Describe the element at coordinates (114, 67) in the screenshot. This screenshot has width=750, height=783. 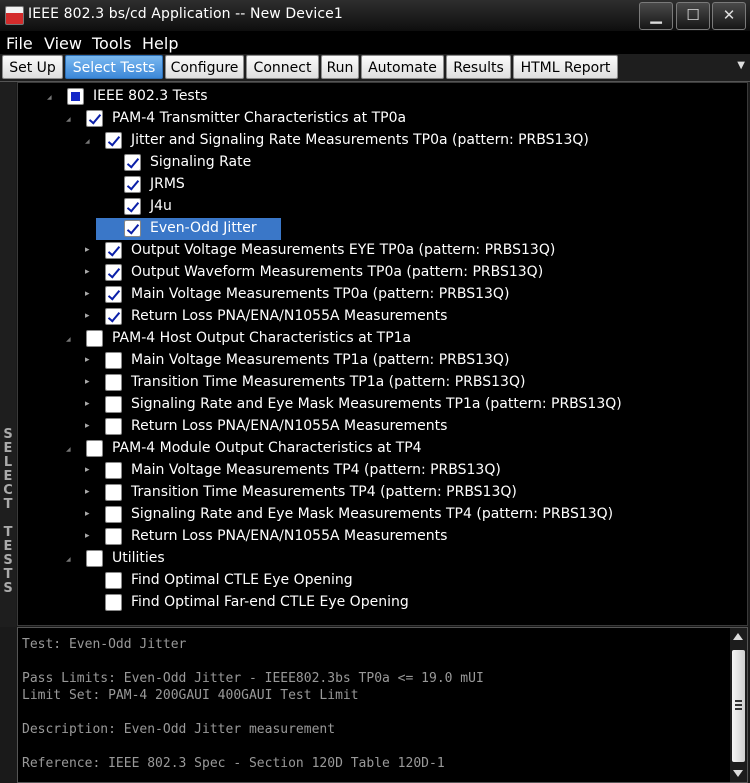
I see `tab-select-tests: Select Tests` at that location.